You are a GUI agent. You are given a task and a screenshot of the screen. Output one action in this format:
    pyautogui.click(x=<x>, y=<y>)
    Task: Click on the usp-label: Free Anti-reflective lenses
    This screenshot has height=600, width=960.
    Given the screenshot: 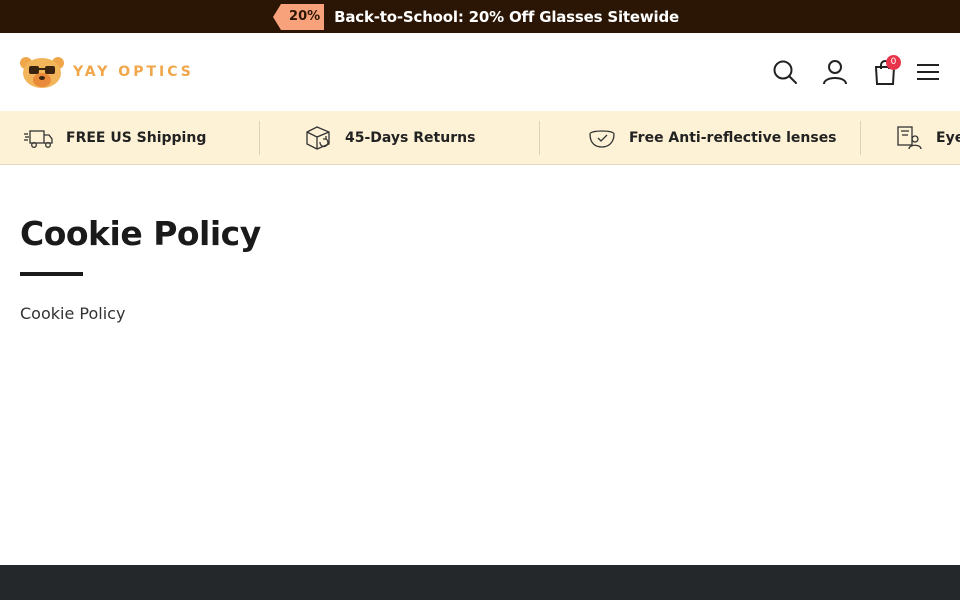 What is the action you would take?
    pyautogui.click(x=733, y=138)
    